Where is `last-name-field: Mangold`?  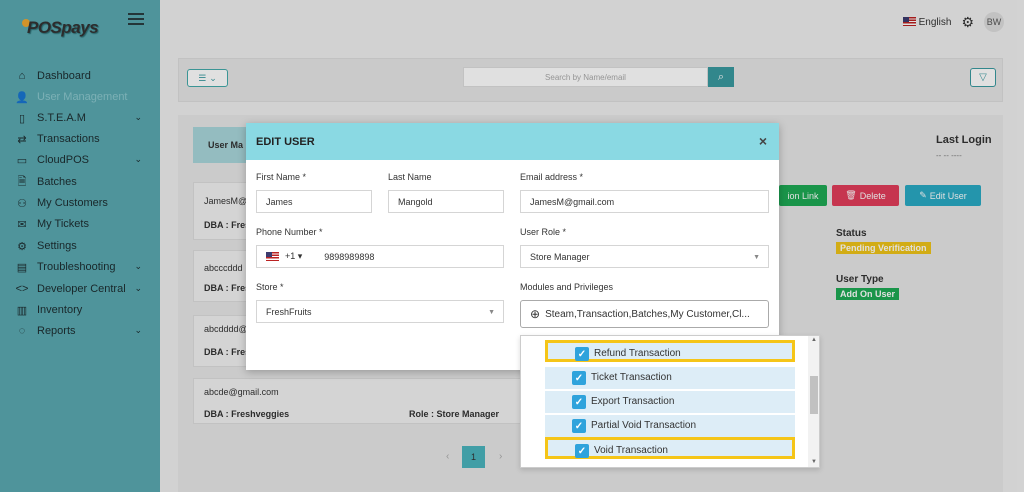
last-name-field: Mangold is located at coordinates (446, 201).